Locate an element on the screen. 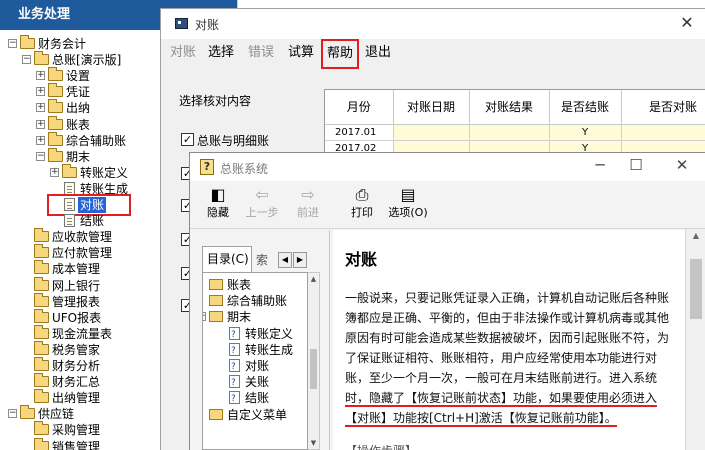  tree-scrollbar: ▲ ▼ is located at coordinates (314, 361).